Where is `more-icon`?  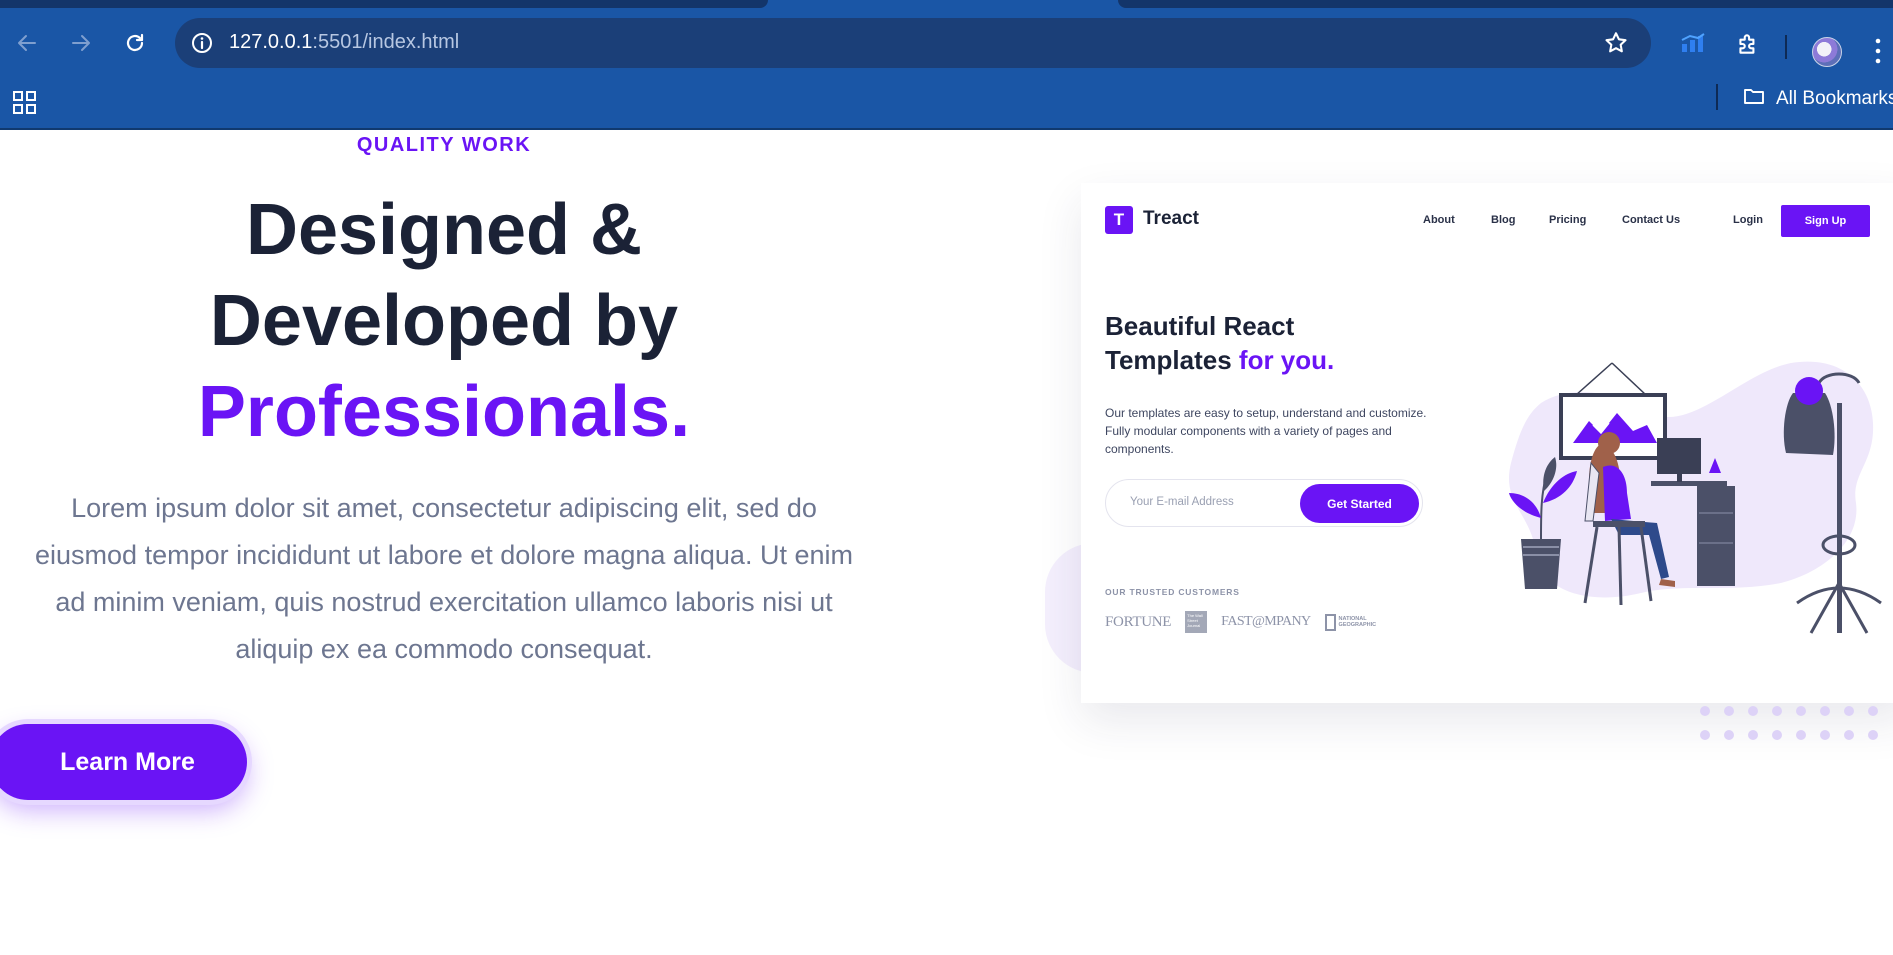 more-icon is located at coordinates (1878, 51).